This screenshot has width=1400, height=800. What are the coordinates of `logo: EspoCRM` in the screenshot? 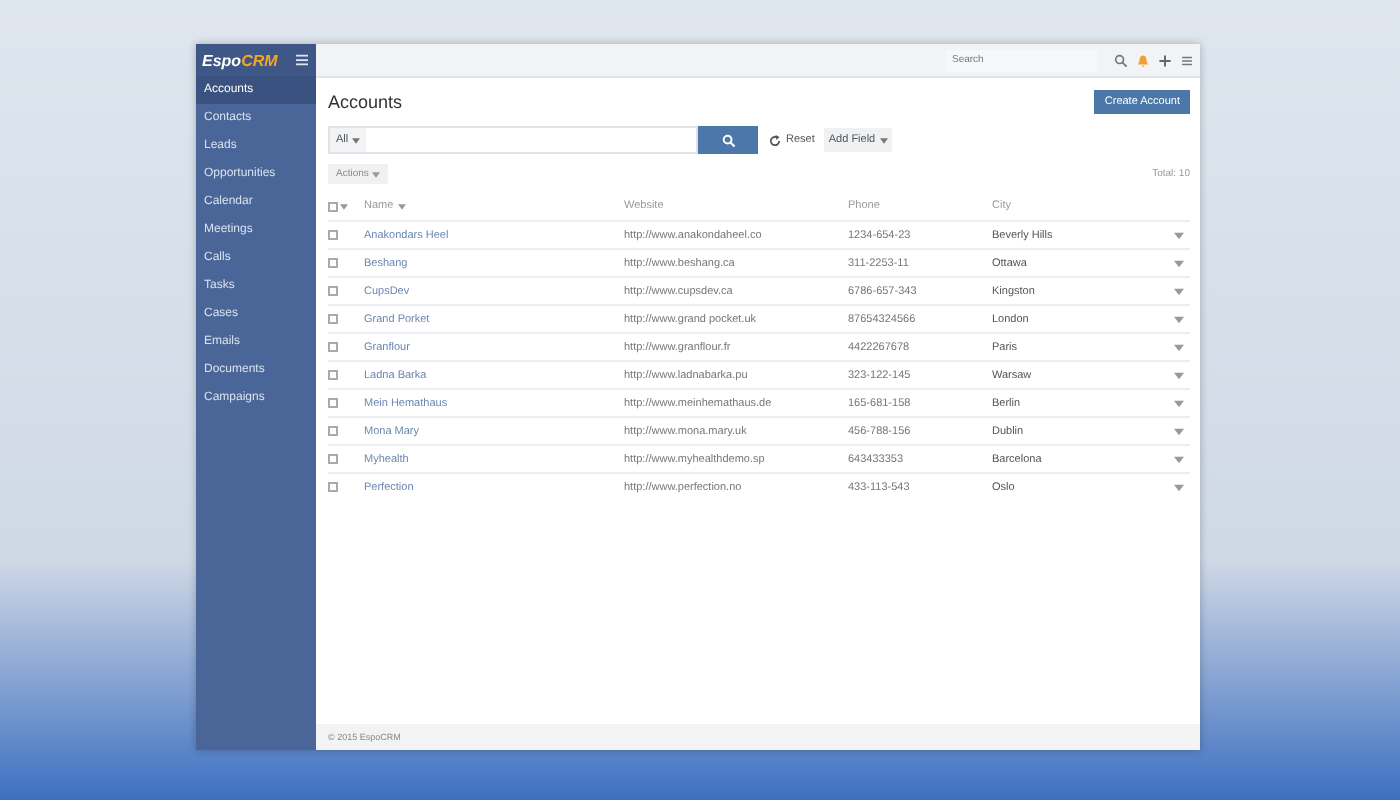 It's located at (240, 60).